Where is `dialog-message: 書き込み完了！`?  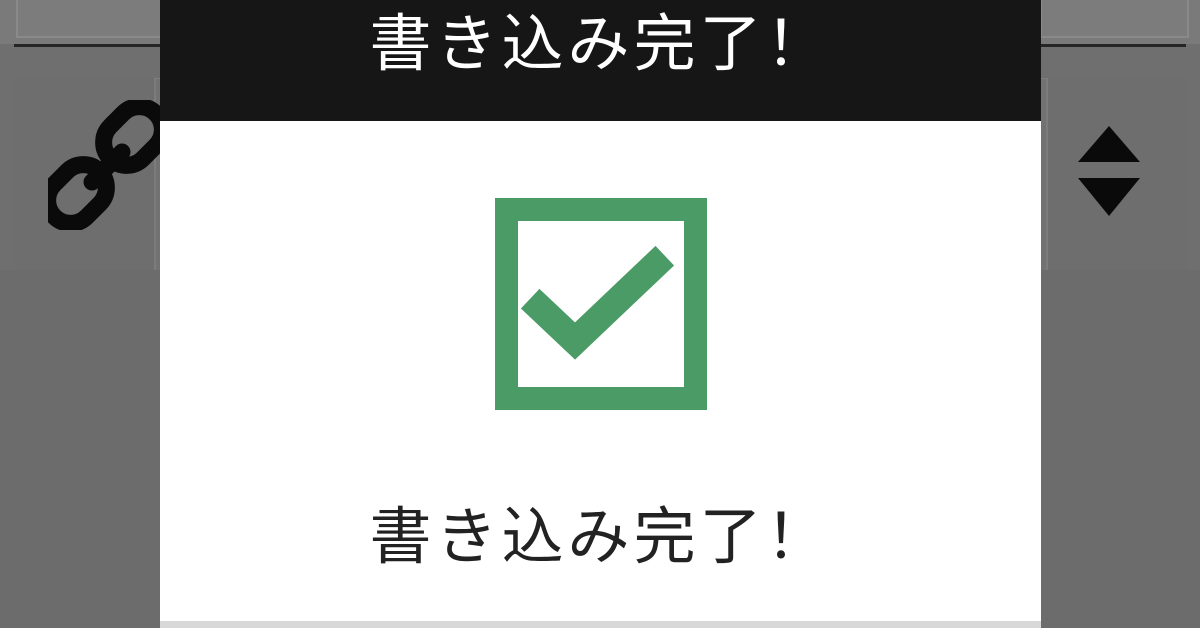 dialog-message: 書き込み完了！ is located at coordinates (600, 536).